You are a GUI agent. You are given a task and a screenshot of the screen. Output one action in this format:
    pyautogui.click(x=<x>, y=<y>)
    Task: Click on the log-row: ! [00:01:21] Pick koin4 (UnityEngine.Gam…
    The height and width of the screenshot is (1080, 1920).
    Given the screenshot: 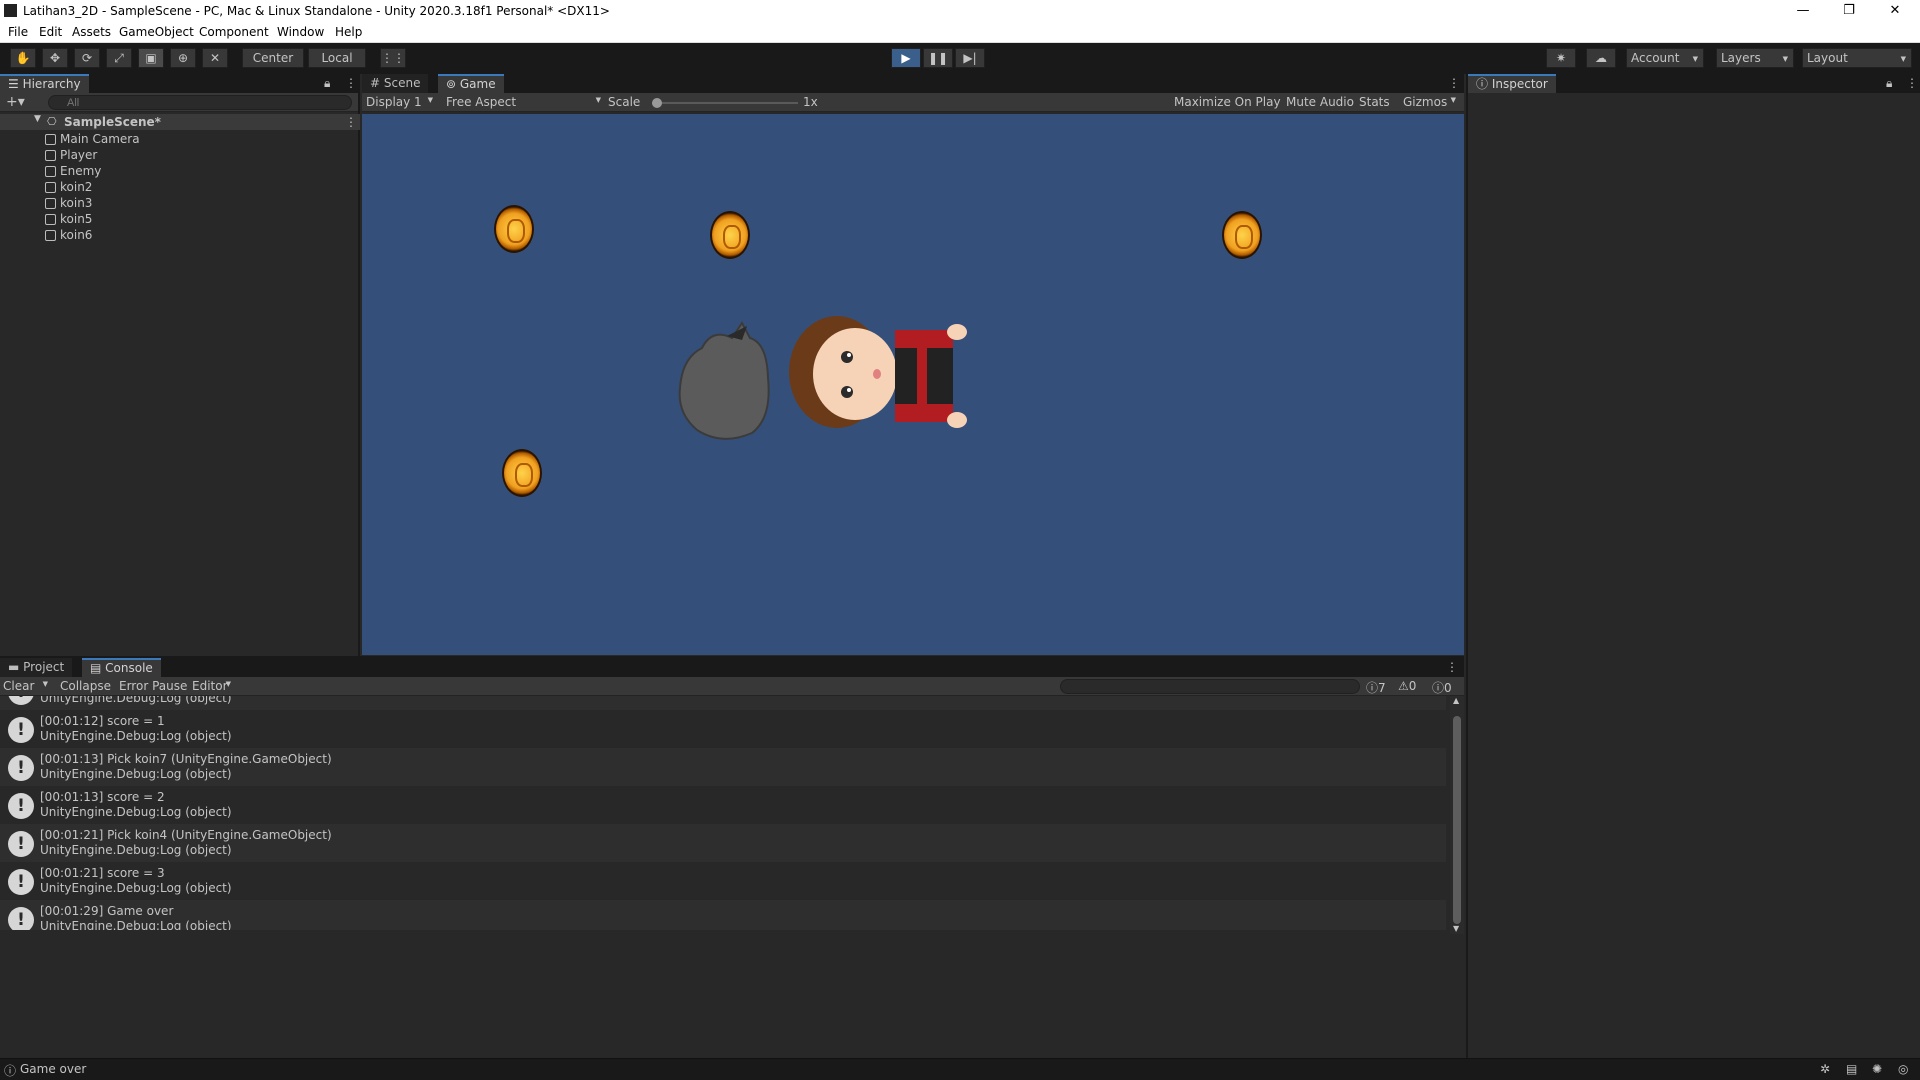 What is the action you would take?
    pyautogui.click(x=723, y=843)
    